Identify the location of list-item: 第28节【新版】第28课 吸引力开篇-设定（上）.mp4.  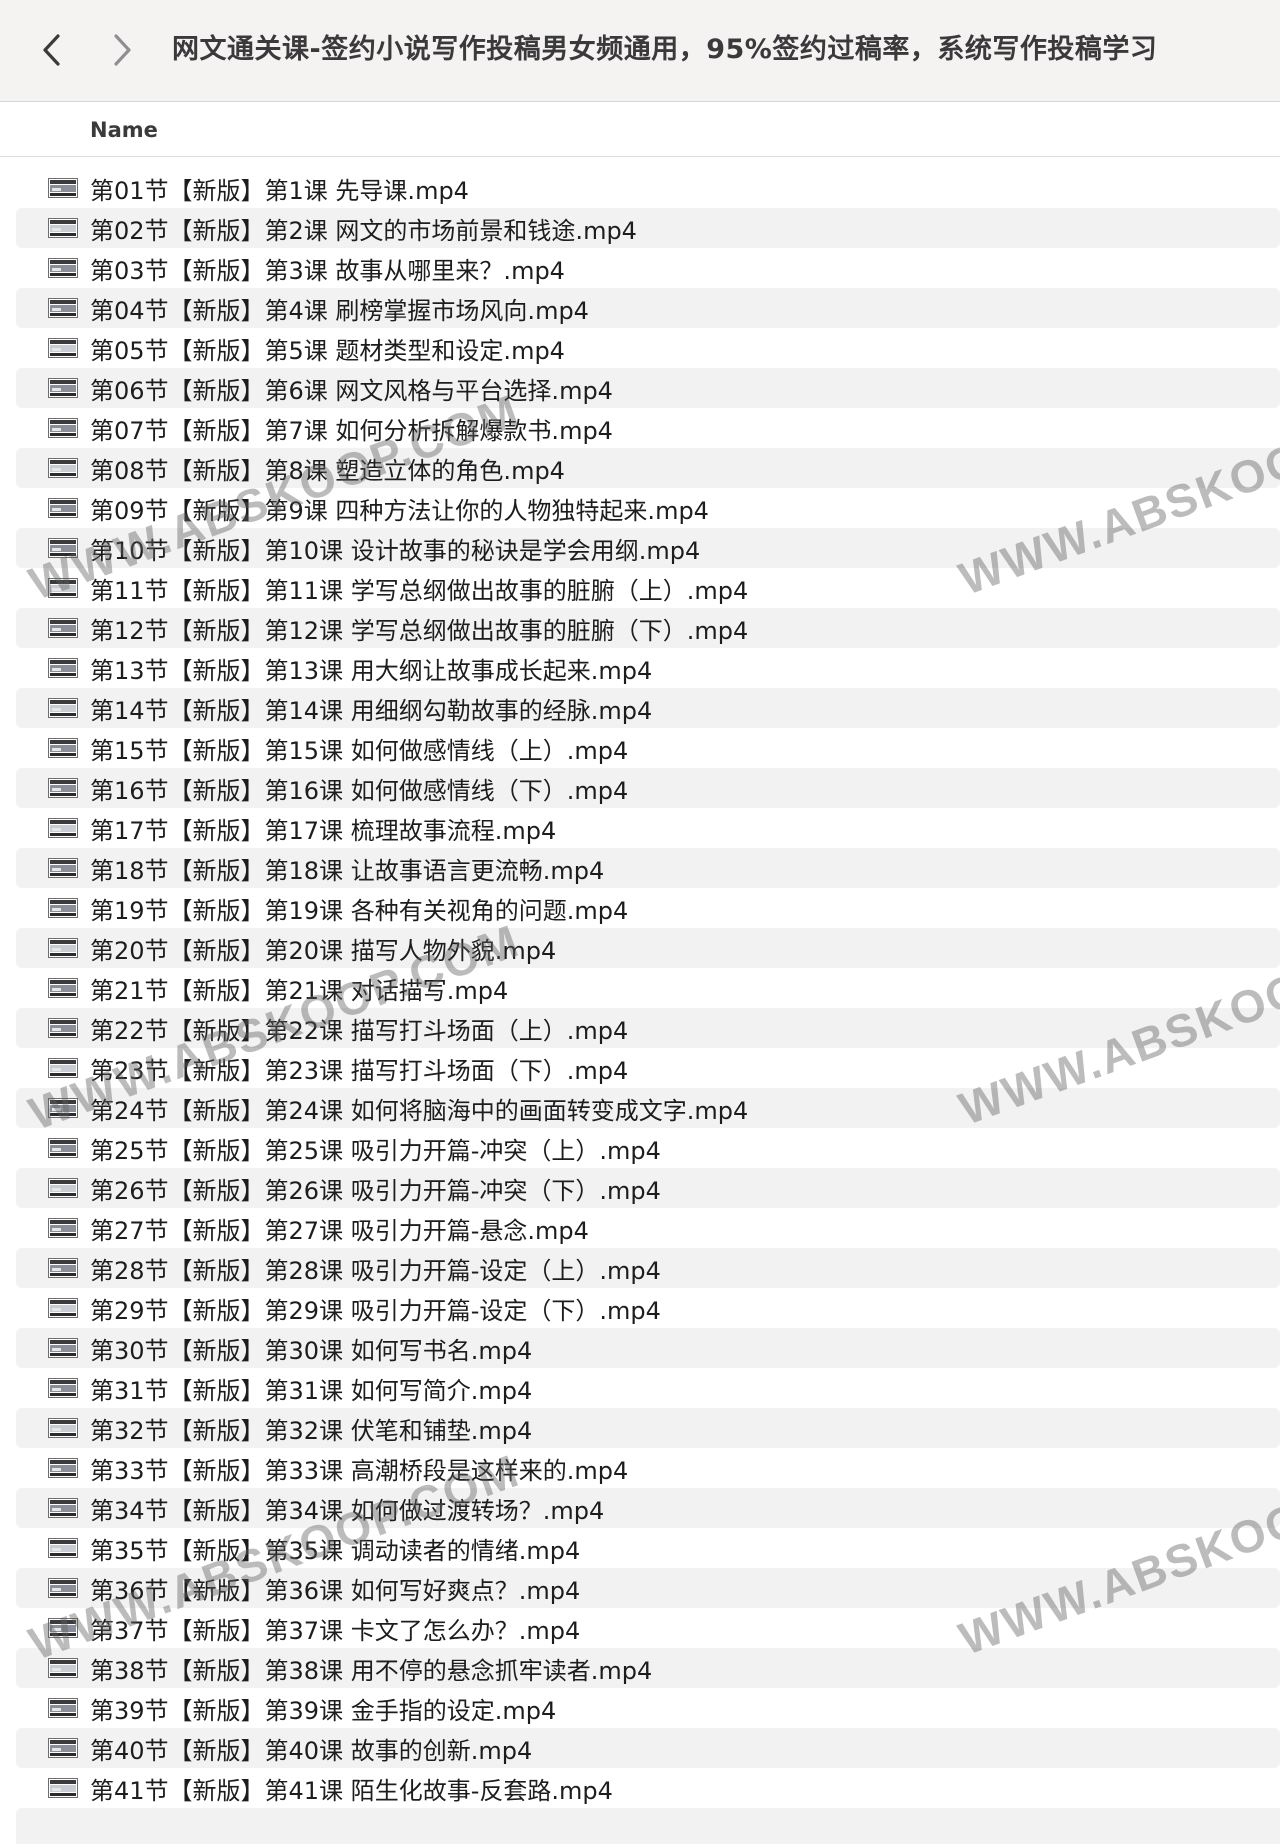
(648, 1268).